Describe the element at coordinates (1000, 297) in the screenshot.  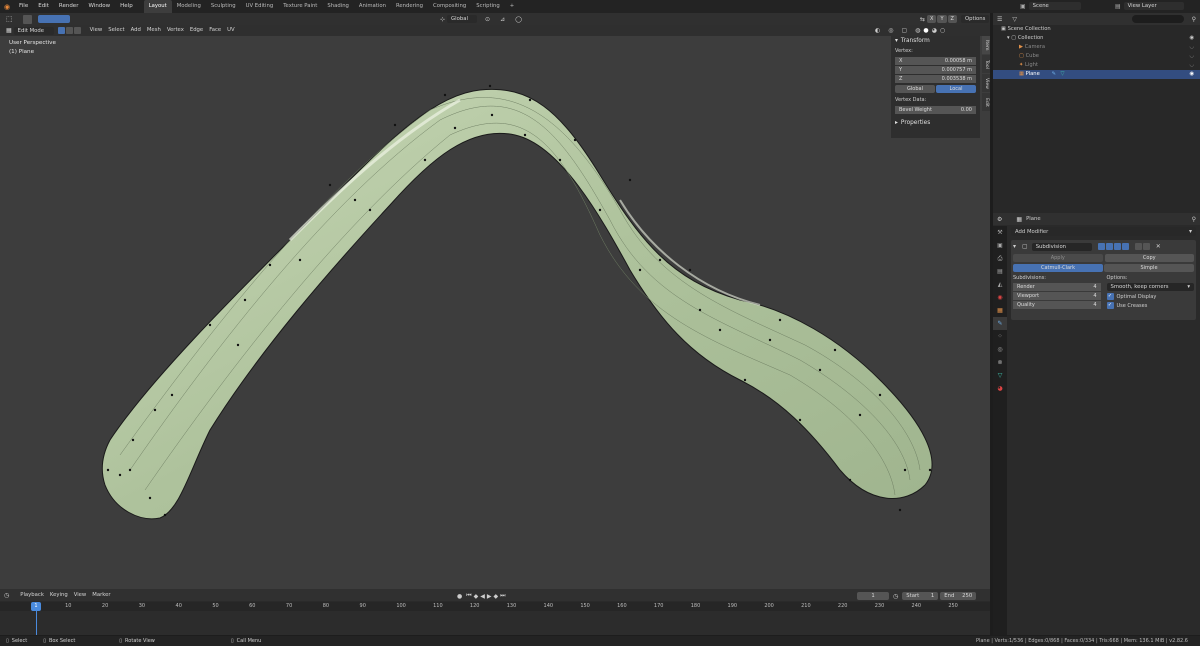
I see `world-tab-icon: ◉` at that location.